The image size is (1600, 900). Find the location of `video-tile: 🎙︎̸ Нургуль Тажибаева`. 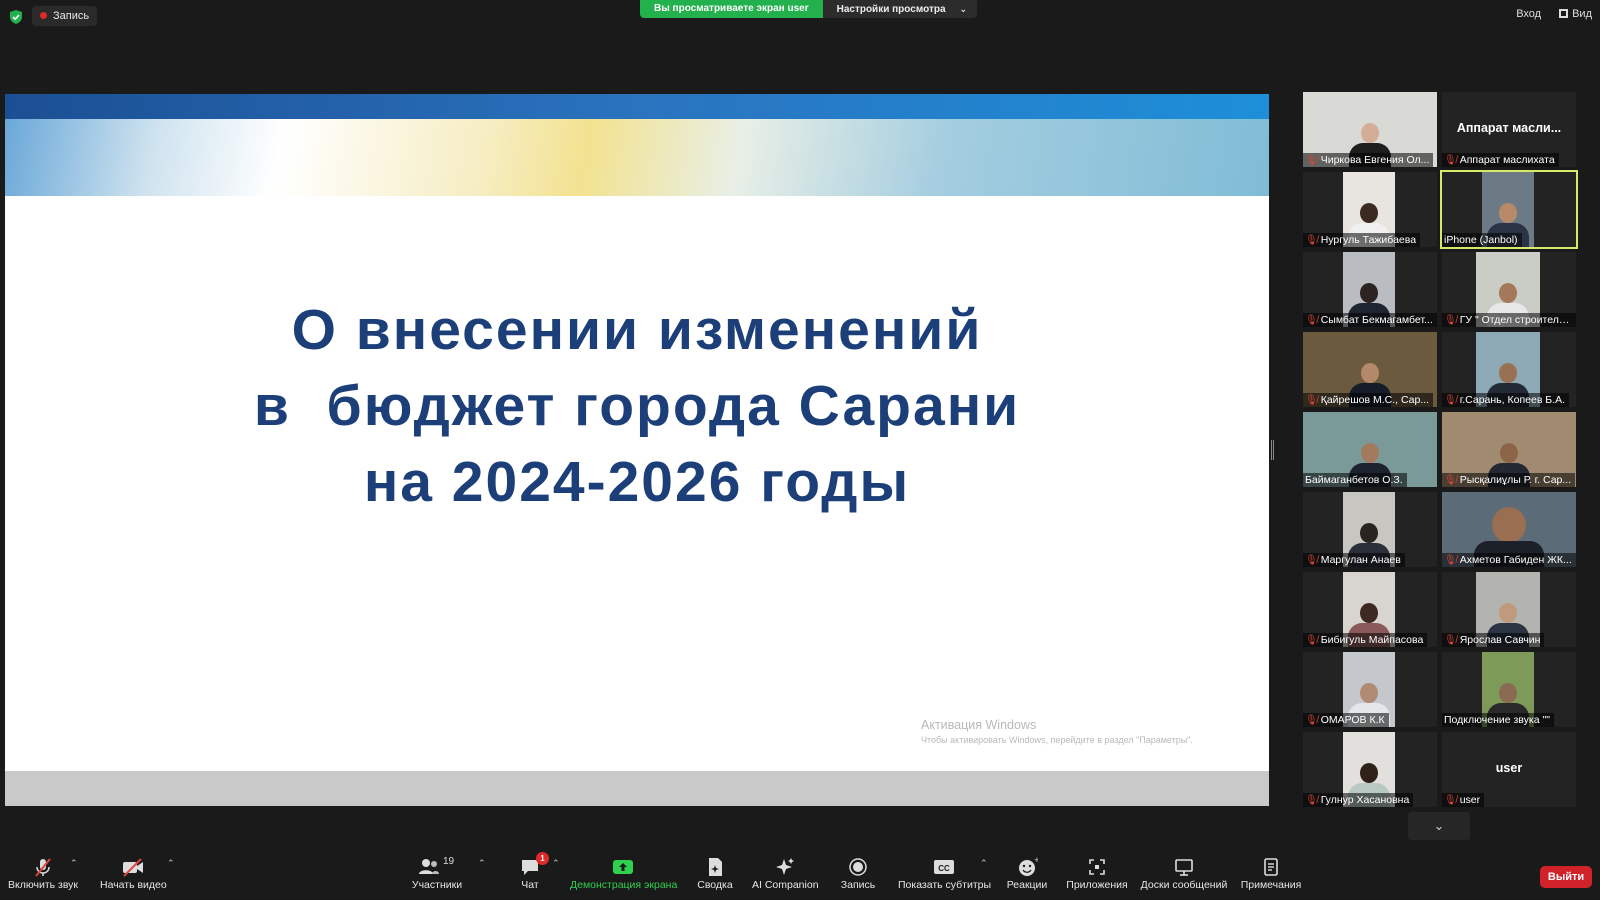

video-tile: 🎙︎̸ Нургуль Тажибаева is located at coordinates (1370, 209).